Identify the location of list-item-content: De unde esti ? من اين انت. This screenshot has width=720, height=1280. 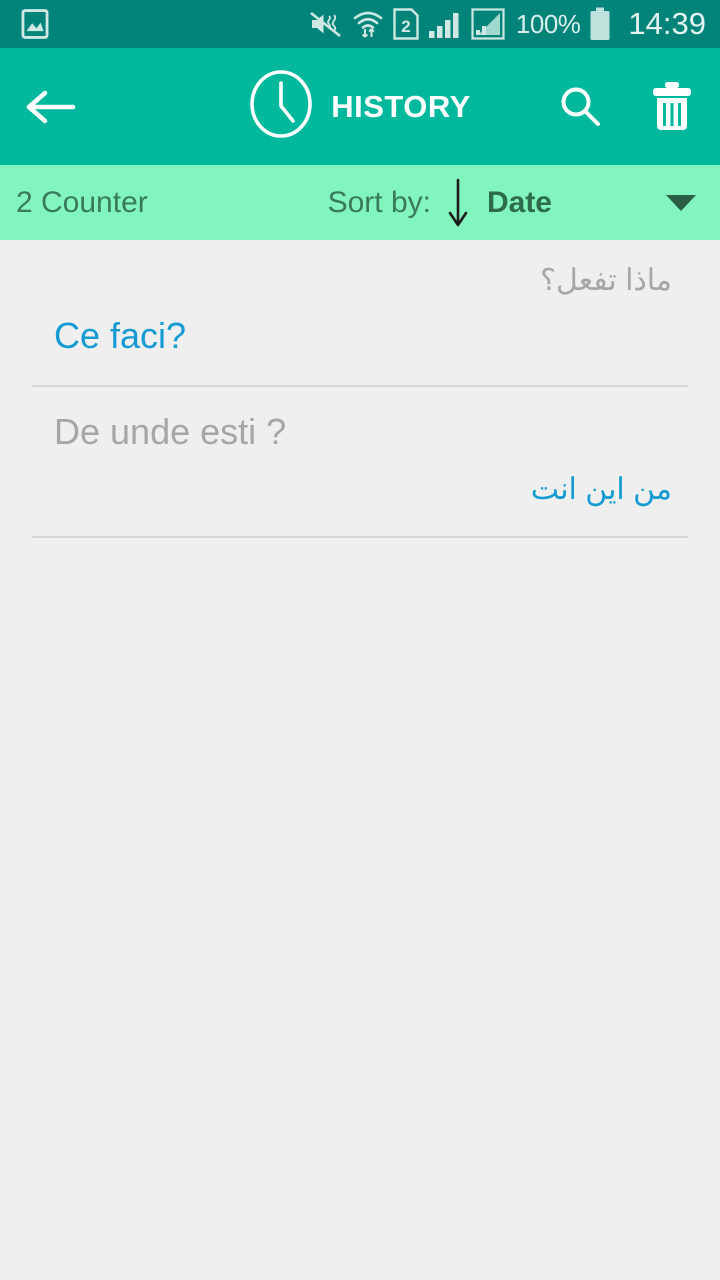
(360, 462).